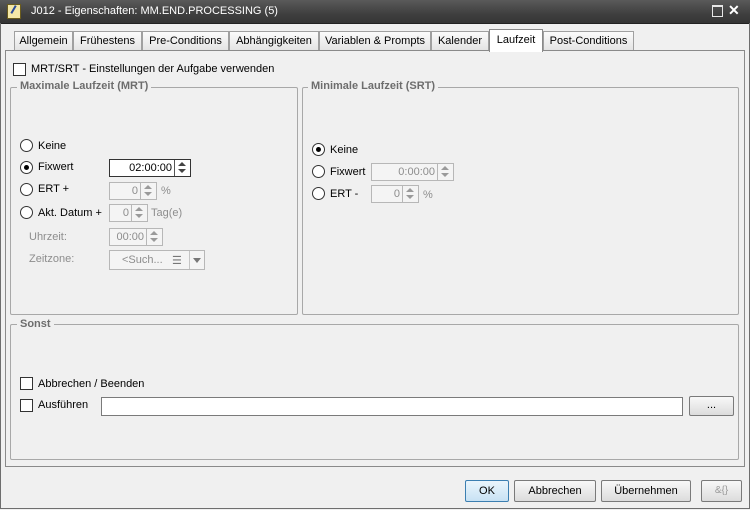 The width and height of the screenshot is (750, 510). I want to click on variables-icon: &{}, so click(721, 490).